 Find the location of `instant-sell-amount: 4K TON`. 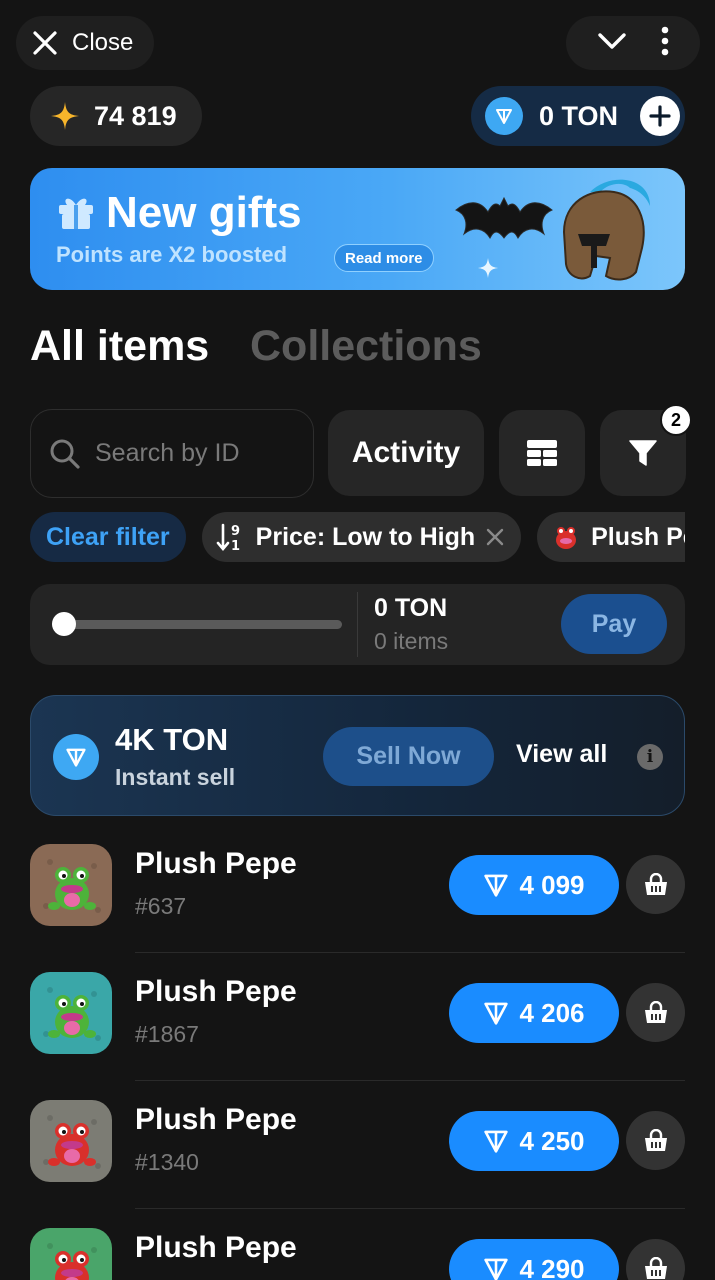

instant-sell-amount: 4K TON is located at coordinates (172, 739).